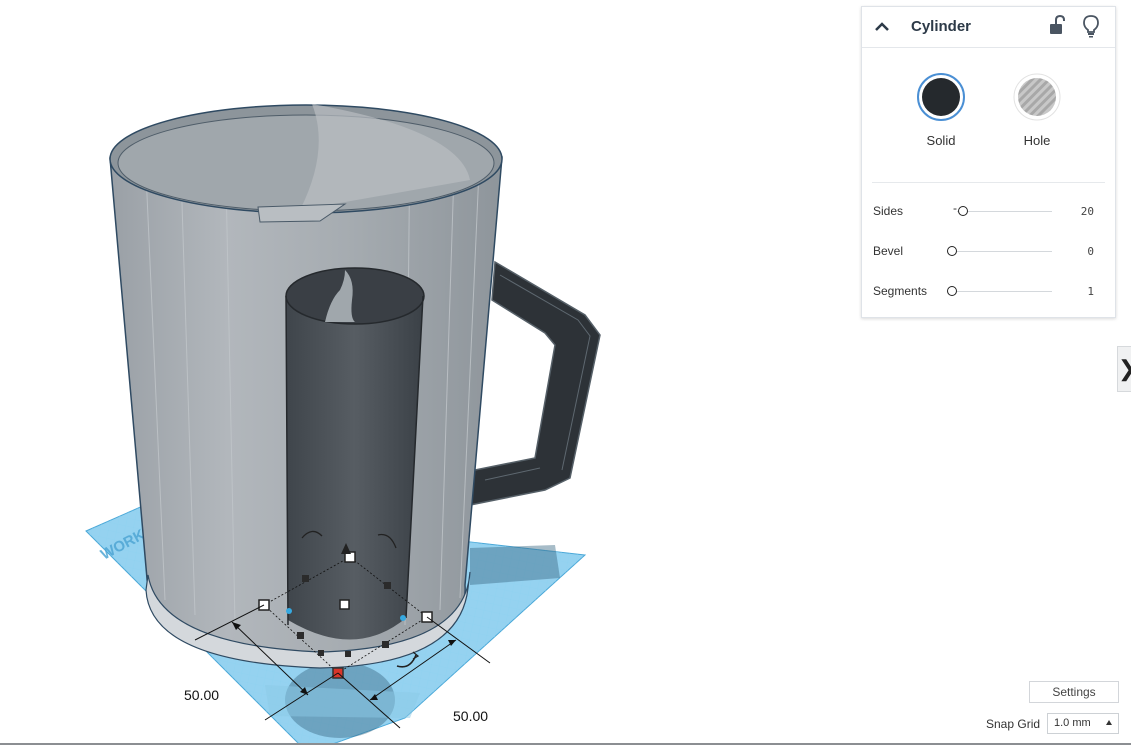  Describe the element at coordinates (888, 211) in the screenshot. I see `sides-label: Sides` at that location.